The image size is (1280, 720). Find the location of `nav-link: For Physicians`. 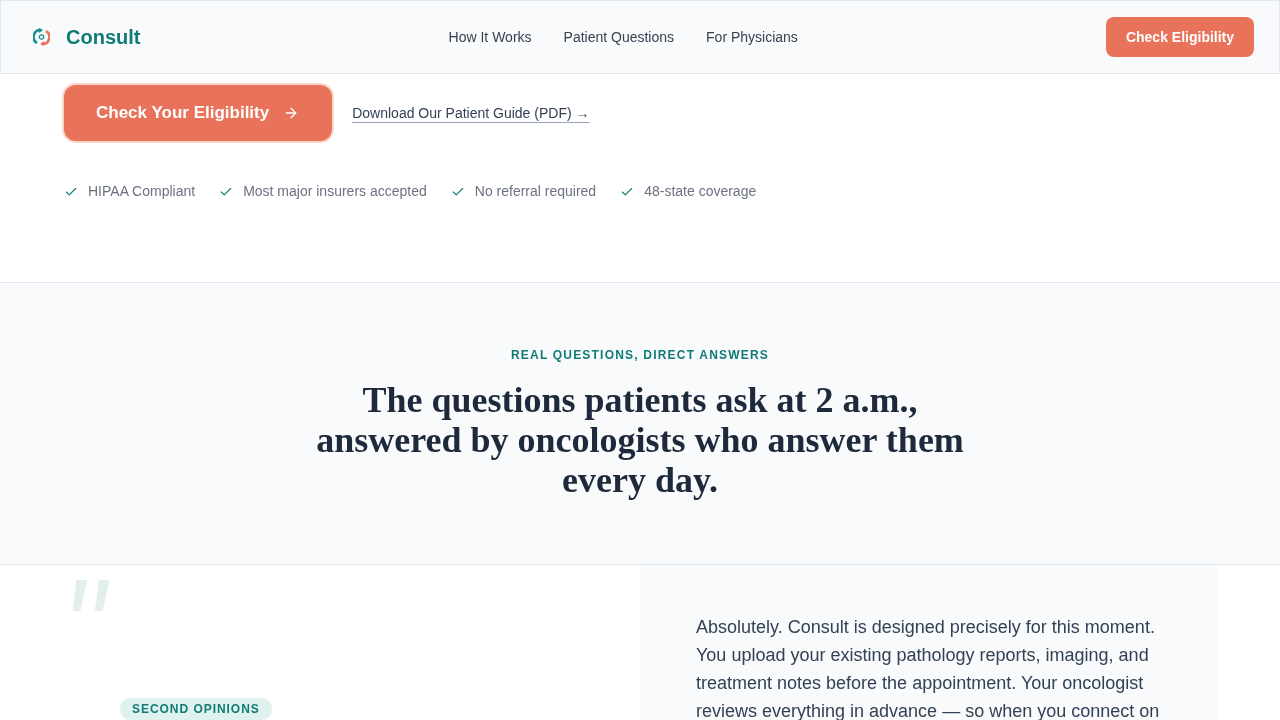

nav-link: For Physicians is located at coordinates (752, 37).